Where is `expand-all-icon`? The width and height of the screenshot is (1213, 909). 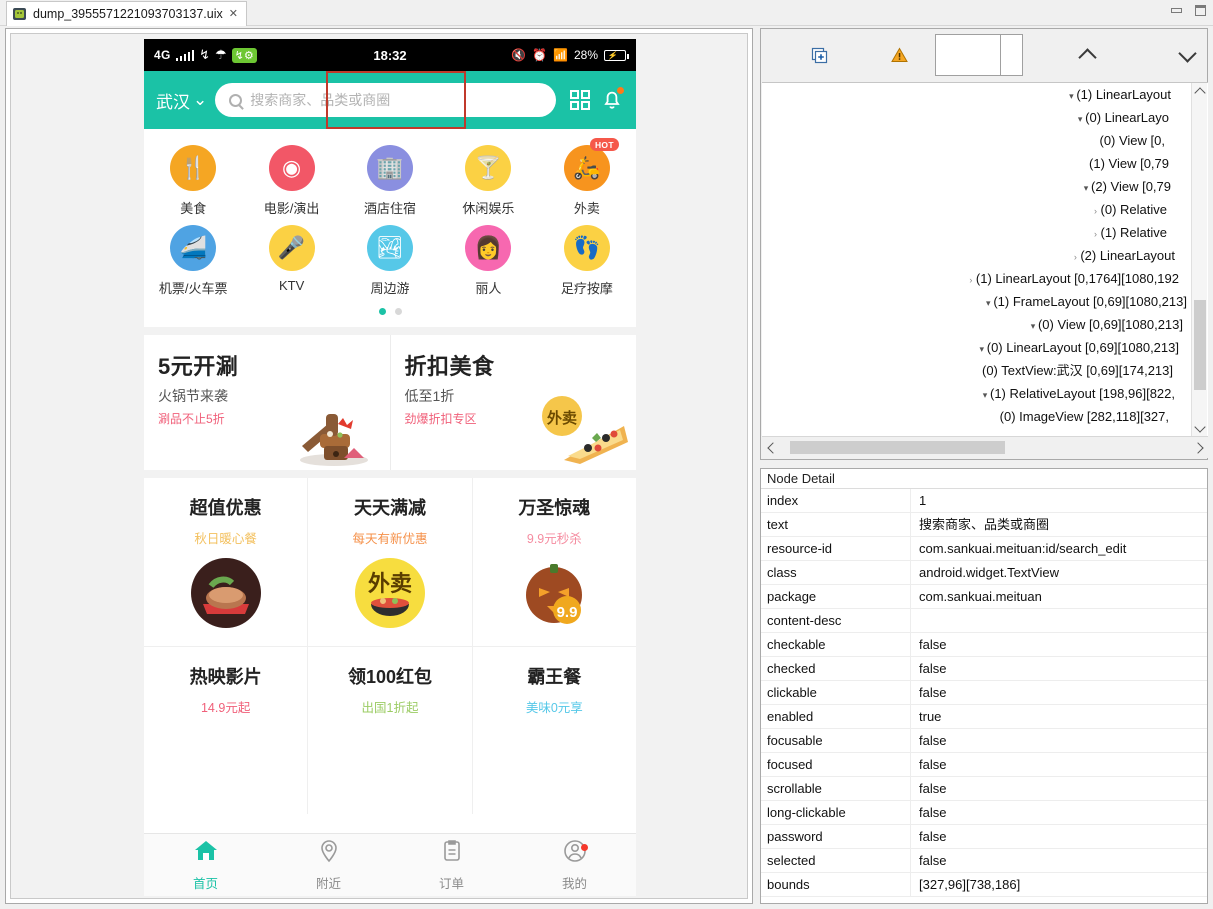
expand-all-icon is located at coordinates (819, 55).